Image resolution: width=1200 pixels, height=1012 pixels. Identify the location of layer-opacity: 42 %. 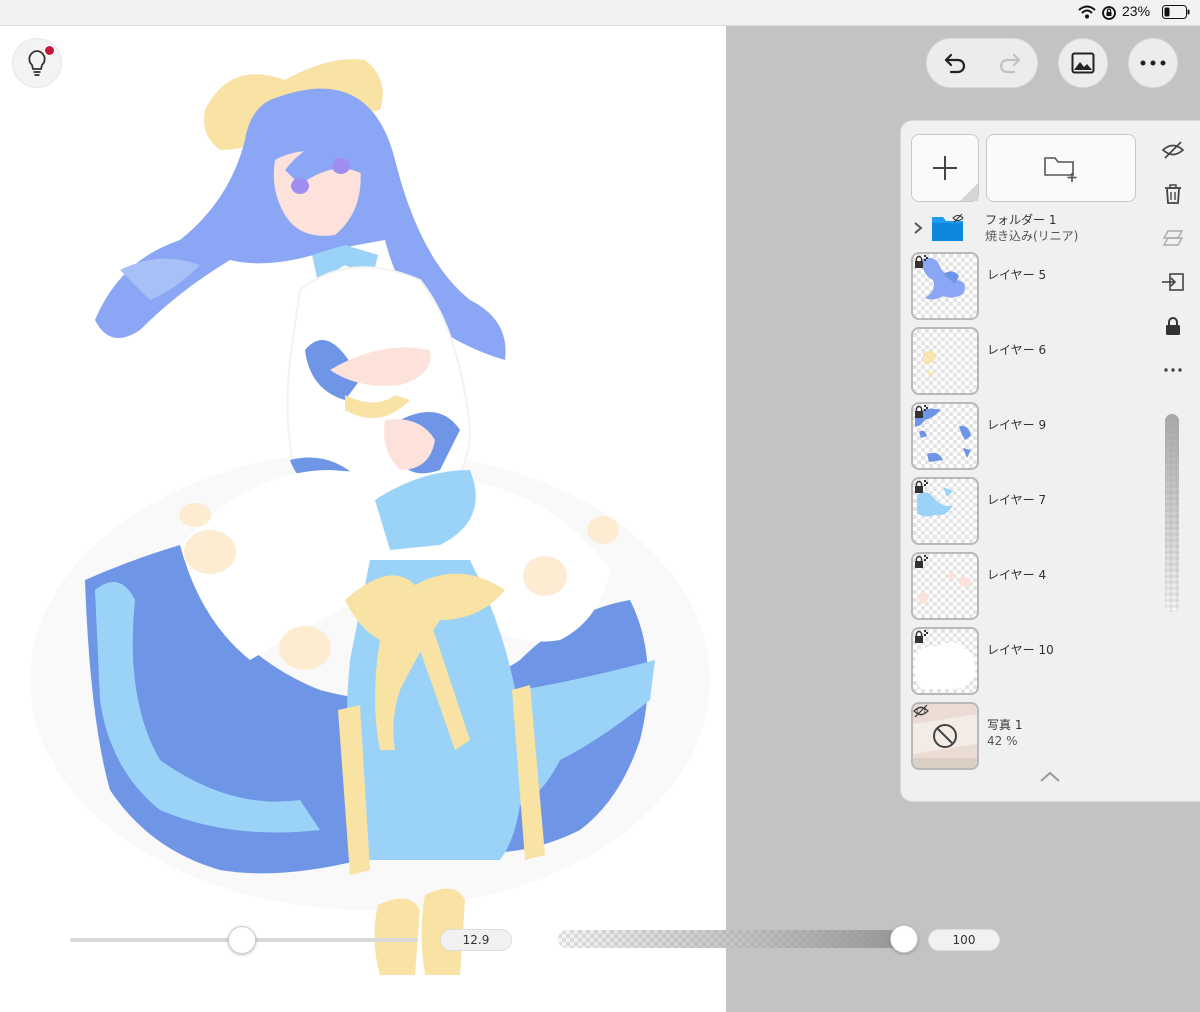
(1002, 741).